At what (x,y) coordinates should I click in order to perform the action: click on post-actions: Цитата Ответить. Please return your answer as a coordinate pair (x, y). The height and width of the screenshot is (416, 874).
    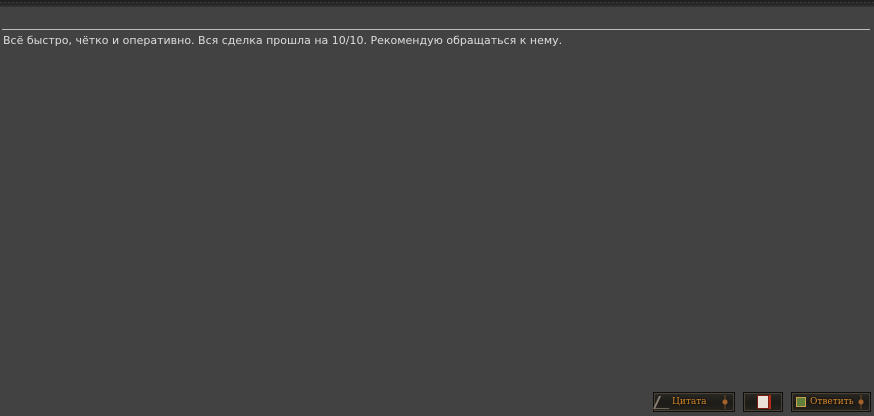
    Looking at the image, I should click on (761, 402).